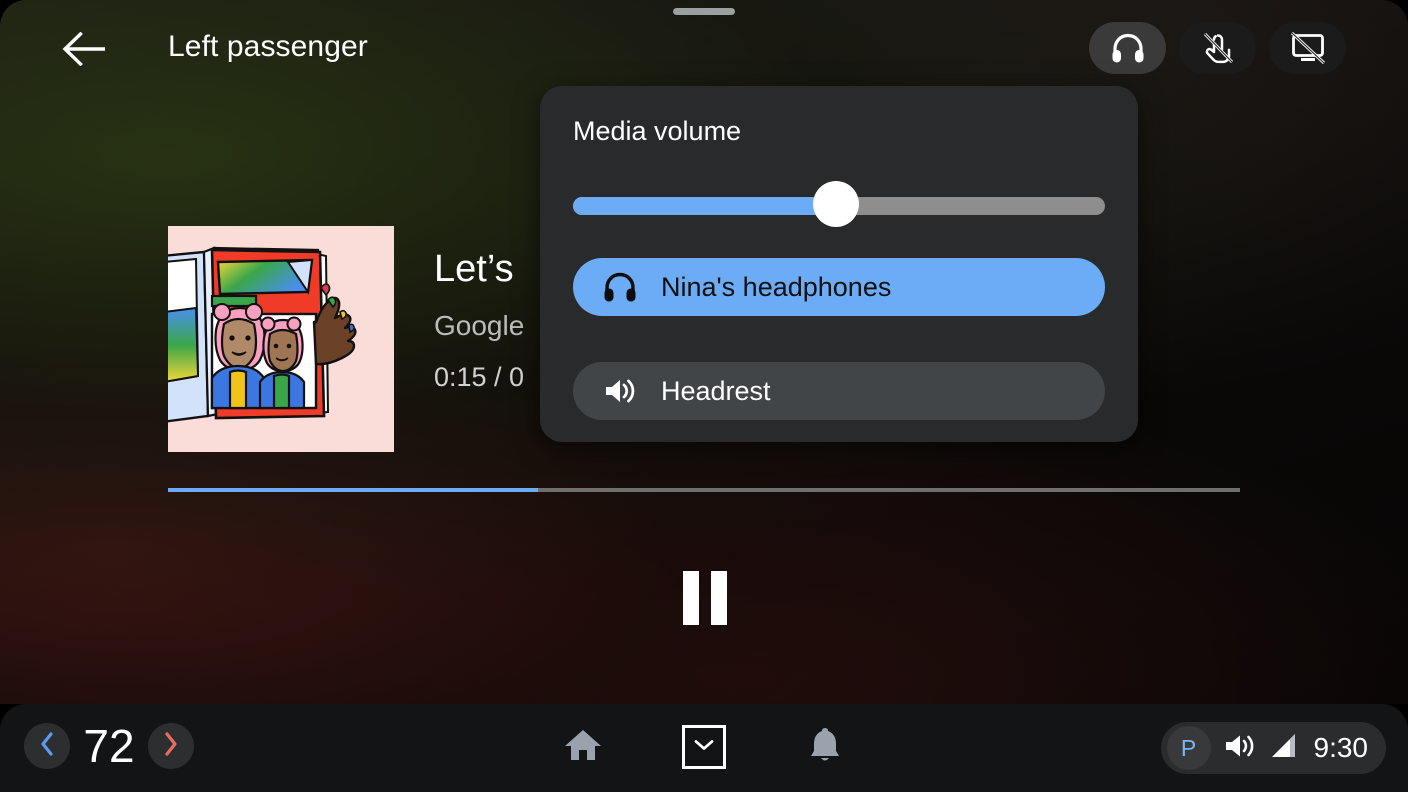 The image size is (1408, 792). Describe the element at coordinates (268, 46) in the screenshot. I see `page-title: Left passenger` at that location.